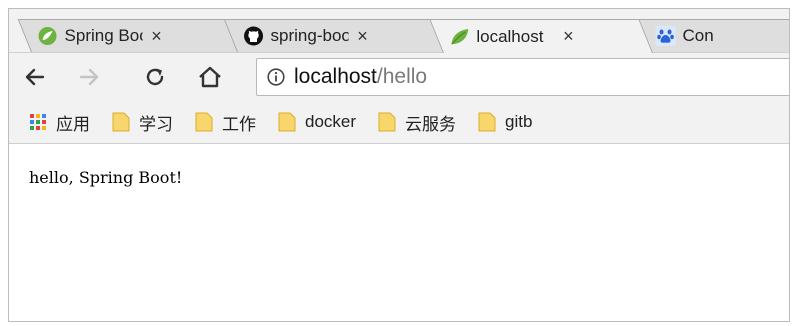  Describe the element at coordinates (47, 36) in the screenshot. I see `spring-boot-icon` at that location.